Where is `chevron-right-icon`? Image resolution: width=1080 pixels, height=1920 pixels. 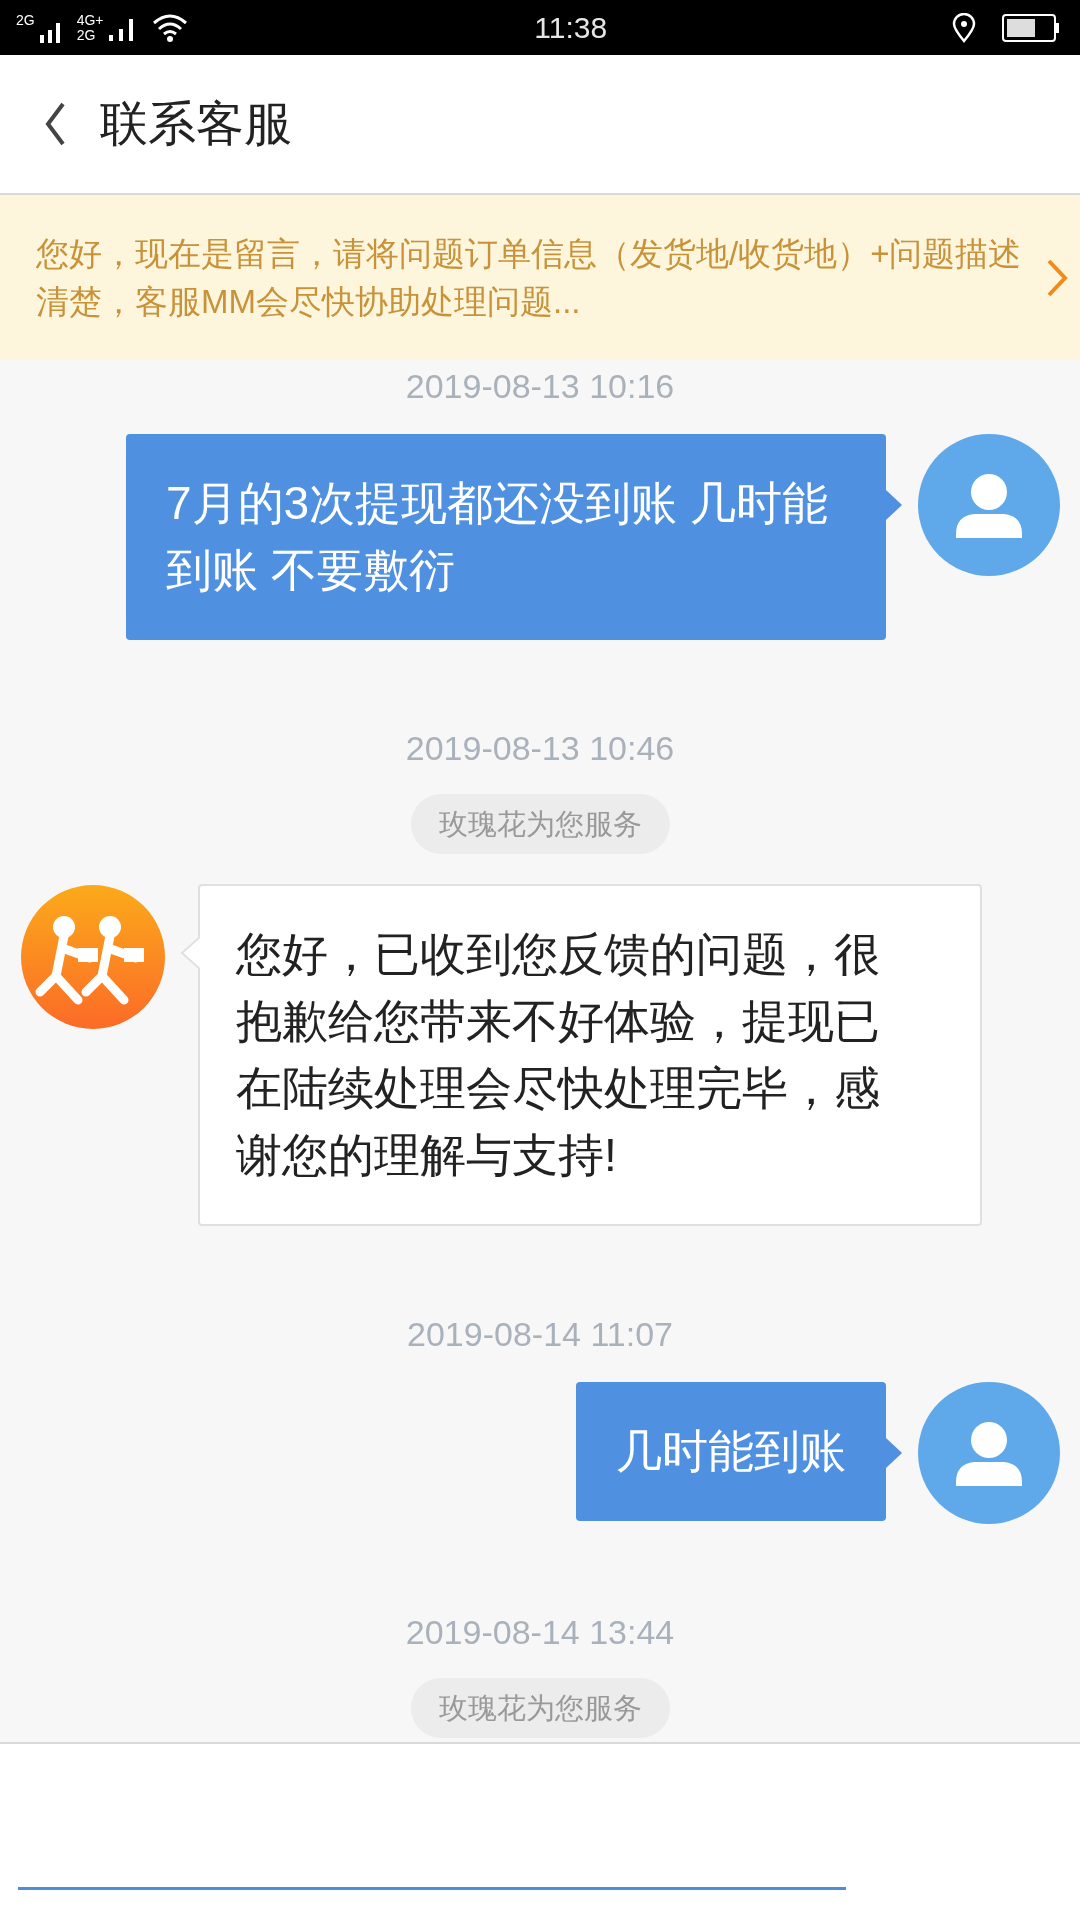 chevron-right-icon is located at coordinates (1057, 277).